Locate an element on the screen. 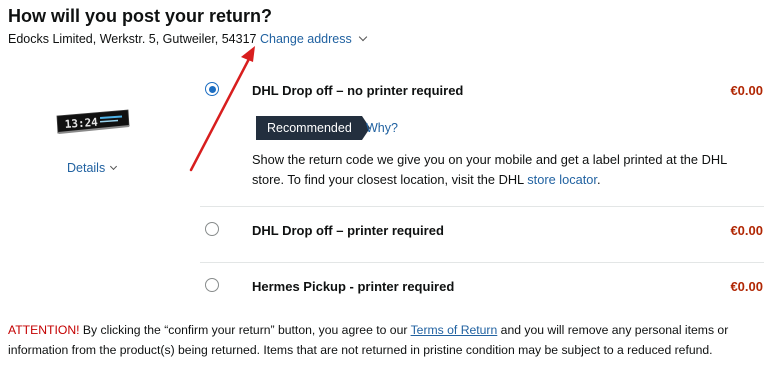 This screenshot has height=367, width=778. change-address-link: Change address is located at coordinates (313, 39).